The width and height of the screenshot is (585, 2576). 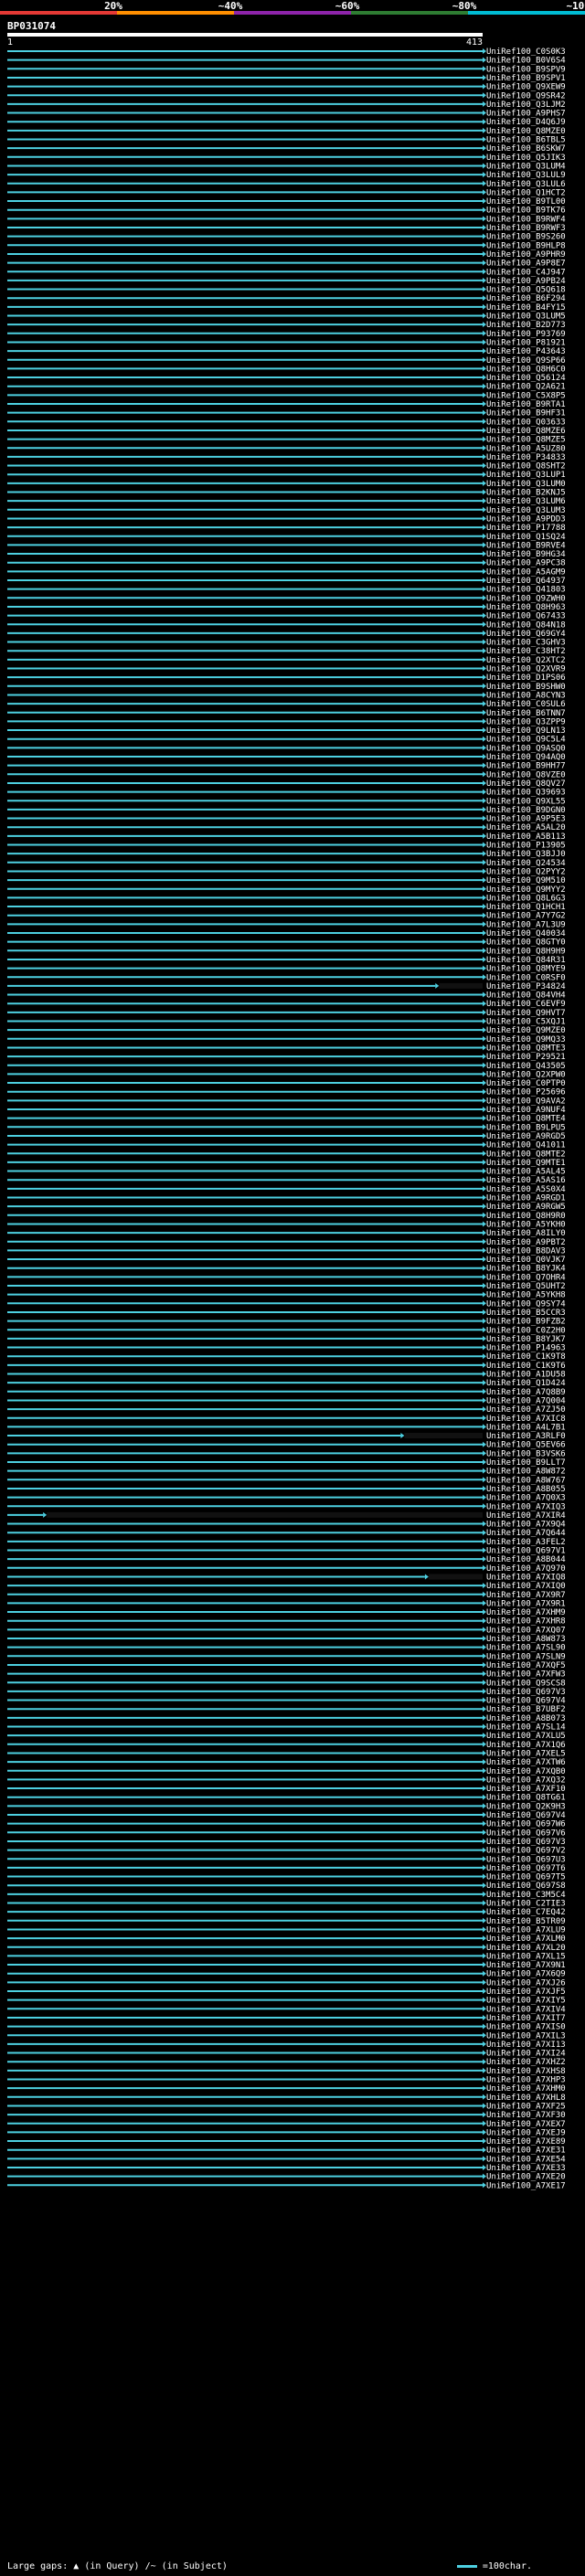 I want to click on subject-label: UniRef100_P43643, so click(x=526, y=351).